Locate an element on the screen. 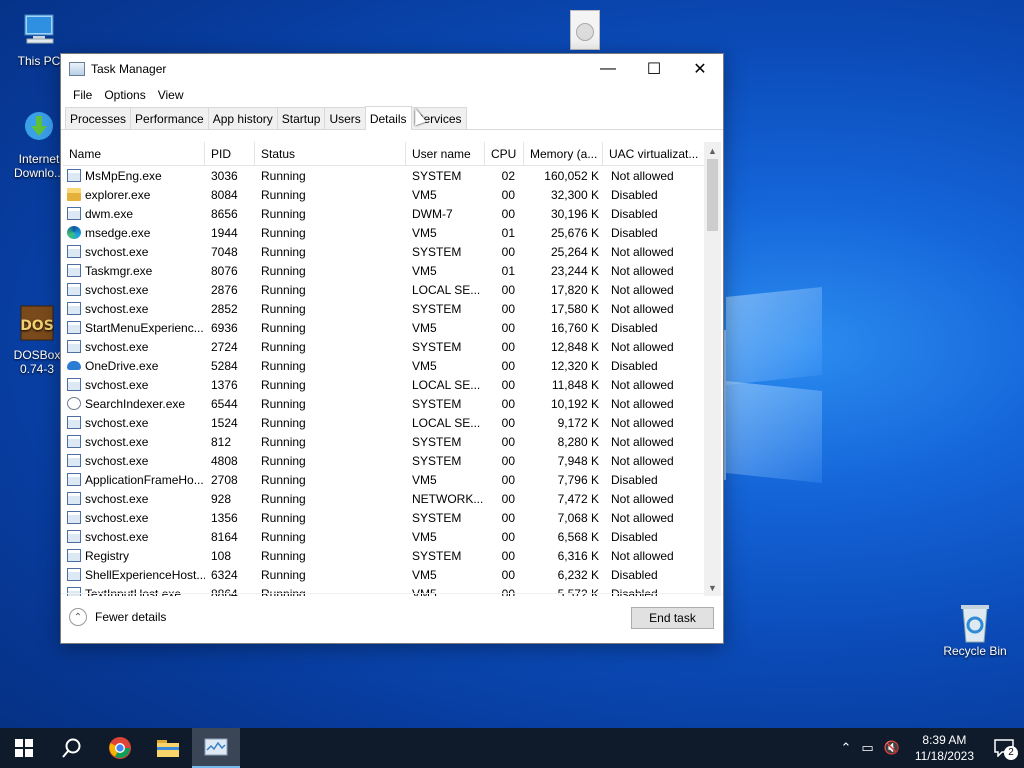 The image size is (1024, 768). fewer-details-toggle: ⌃ Fewer details is located at coordinates (117, 617).